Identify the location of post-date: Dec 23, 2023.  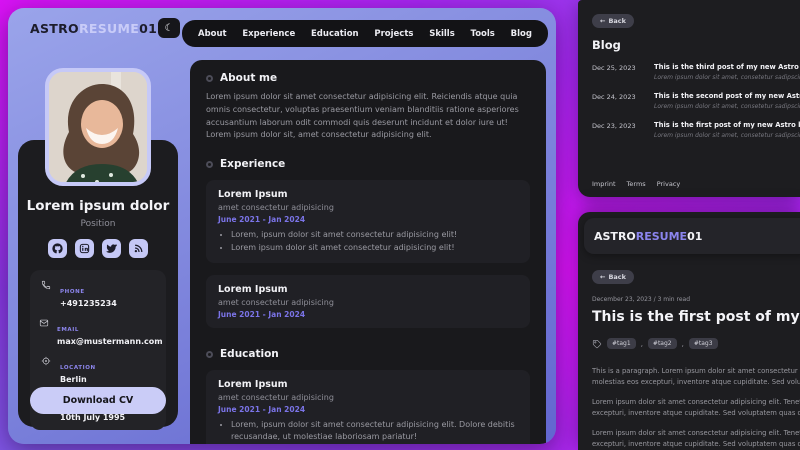
(614, 126).